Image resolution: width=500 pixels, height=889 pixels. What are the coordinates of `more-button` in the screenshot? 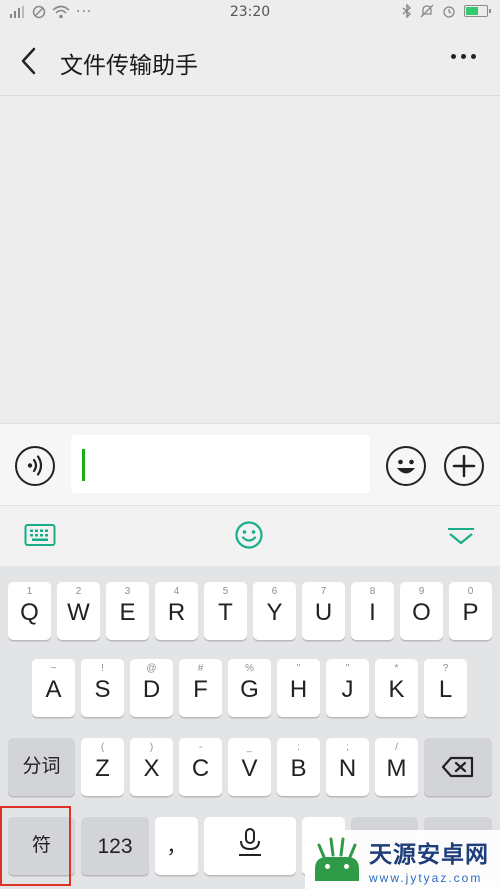 It's located at (463, 56).